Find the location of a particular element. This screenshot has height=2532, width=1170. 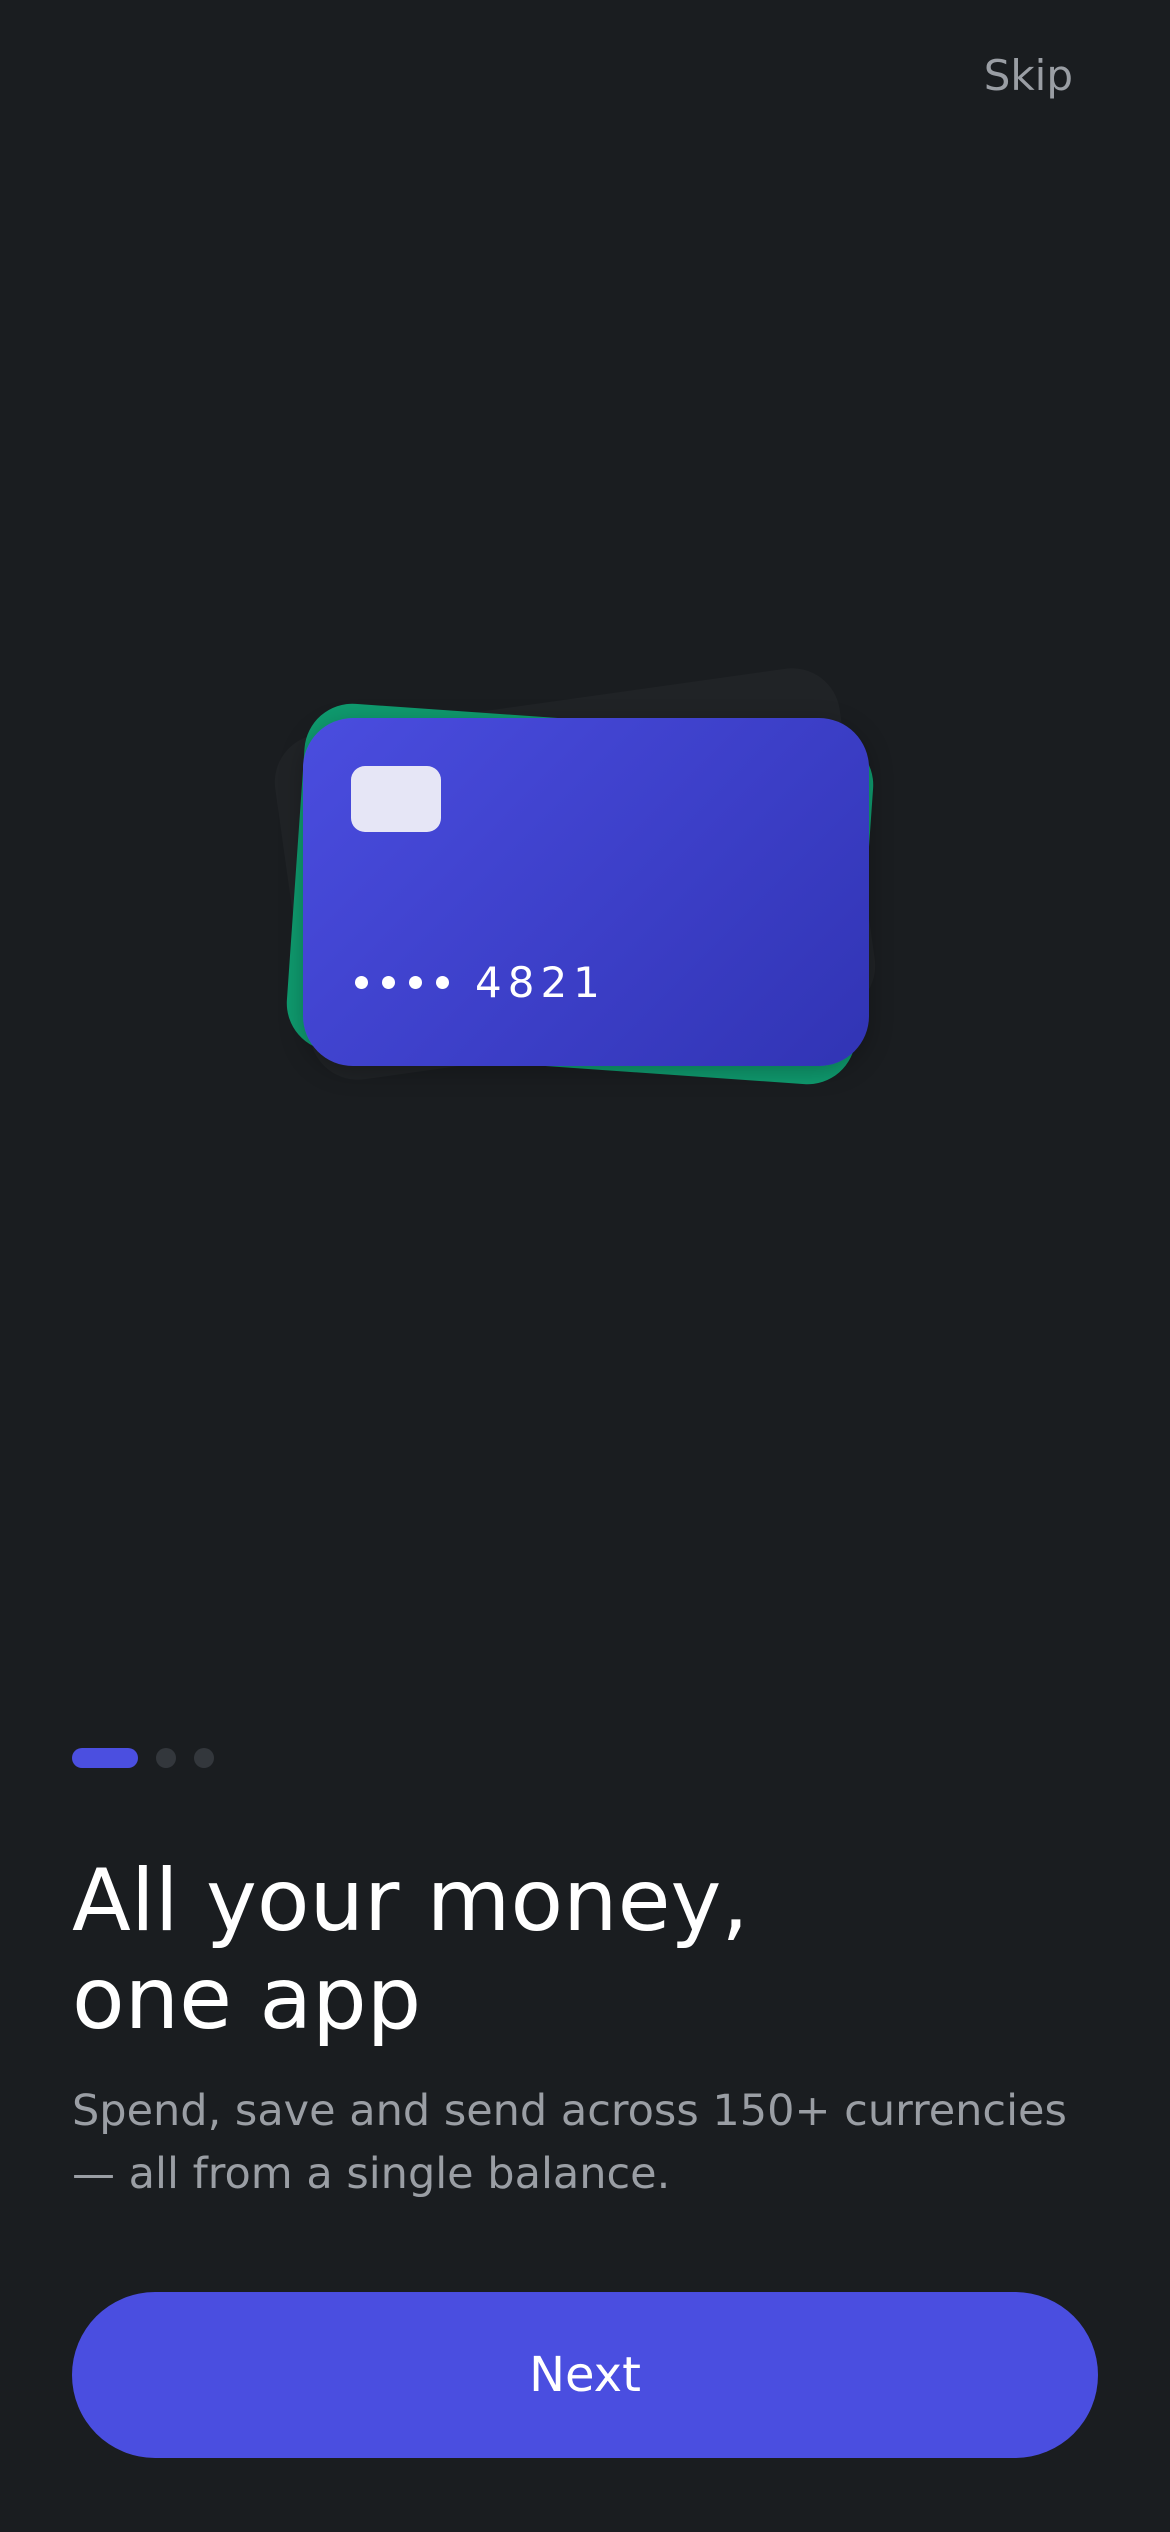

card-front: 4821 is located at coordinates (586, 892).